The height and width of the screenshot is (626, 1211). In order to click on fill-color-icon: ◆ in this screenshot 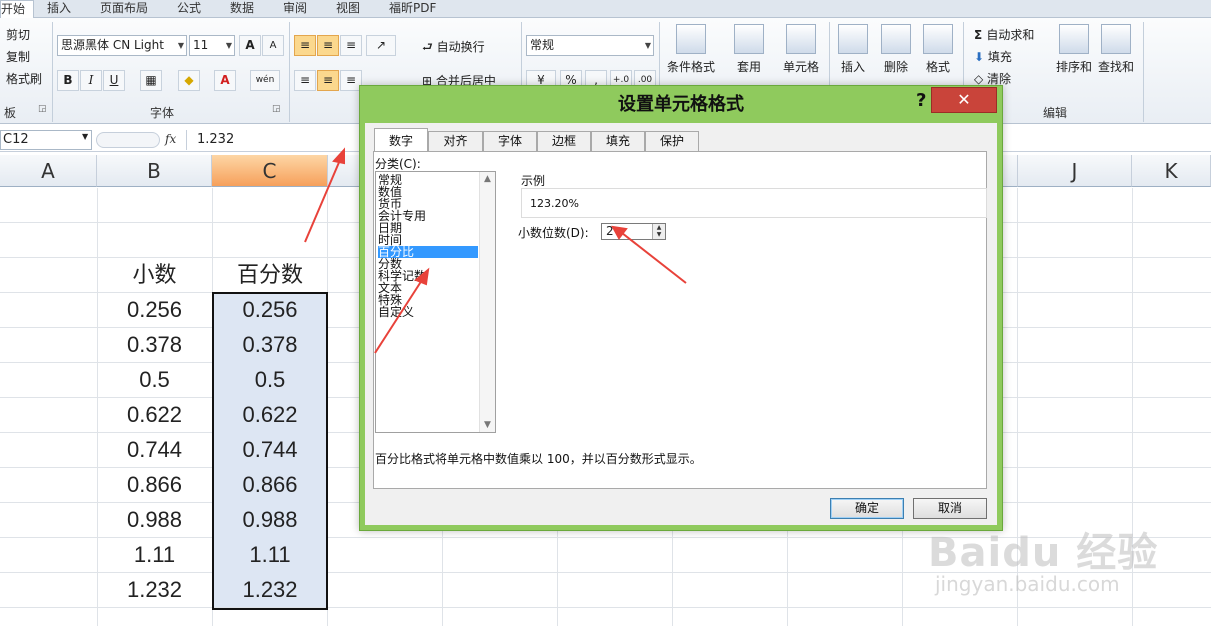, I will do `click(189, 80)`.